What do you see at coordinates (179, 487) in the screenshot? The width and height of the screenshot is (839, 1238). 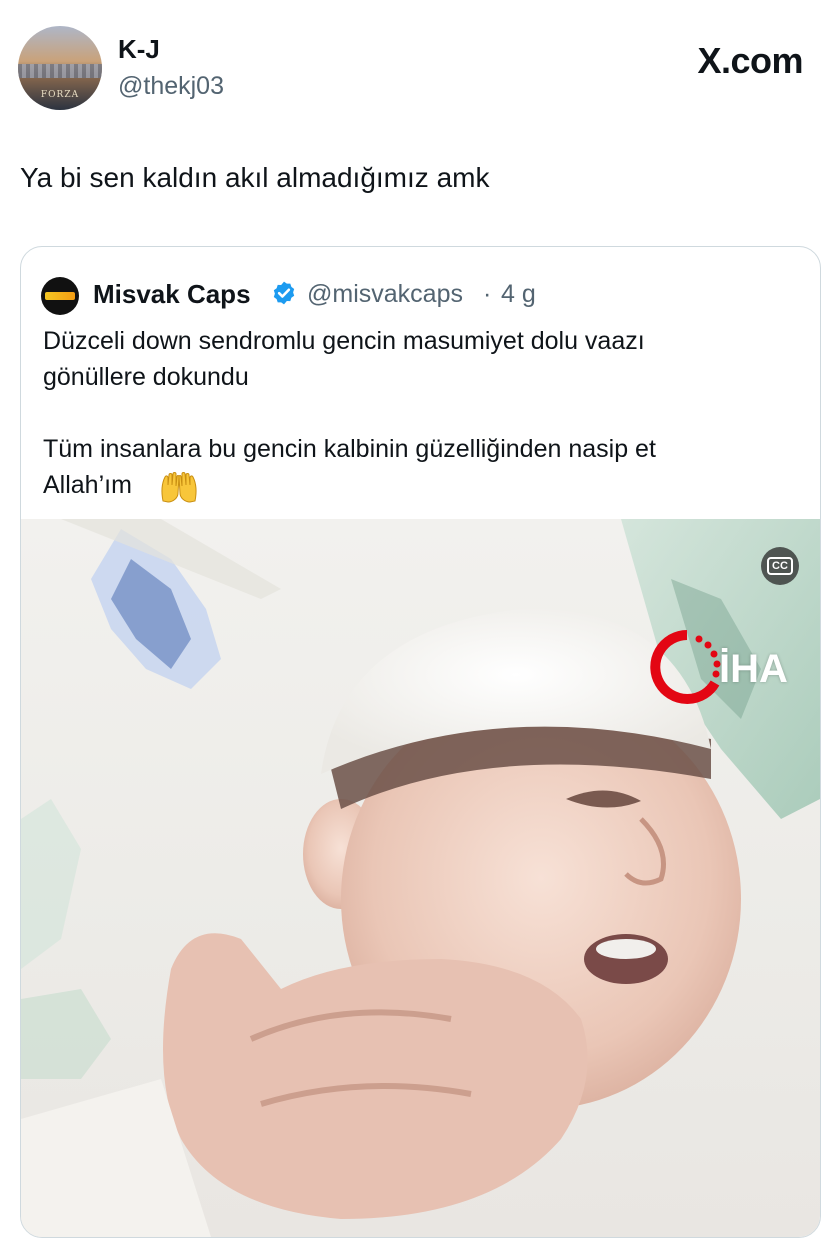 I see `raising-hands-emoji` at bounding box center [179, 487].